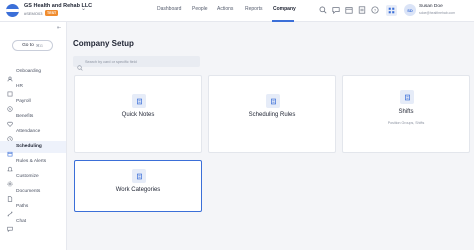 This screenshot has height=250, width=474. I want to click on sidebar-item-label: HR, so click(19, 86).